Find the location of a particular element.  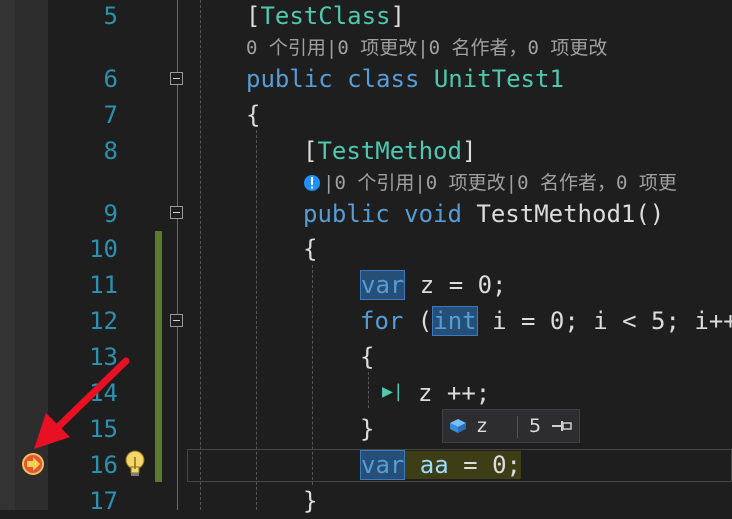

code-line-9: public void TestMethod1() is located at coordinates (483, 214).